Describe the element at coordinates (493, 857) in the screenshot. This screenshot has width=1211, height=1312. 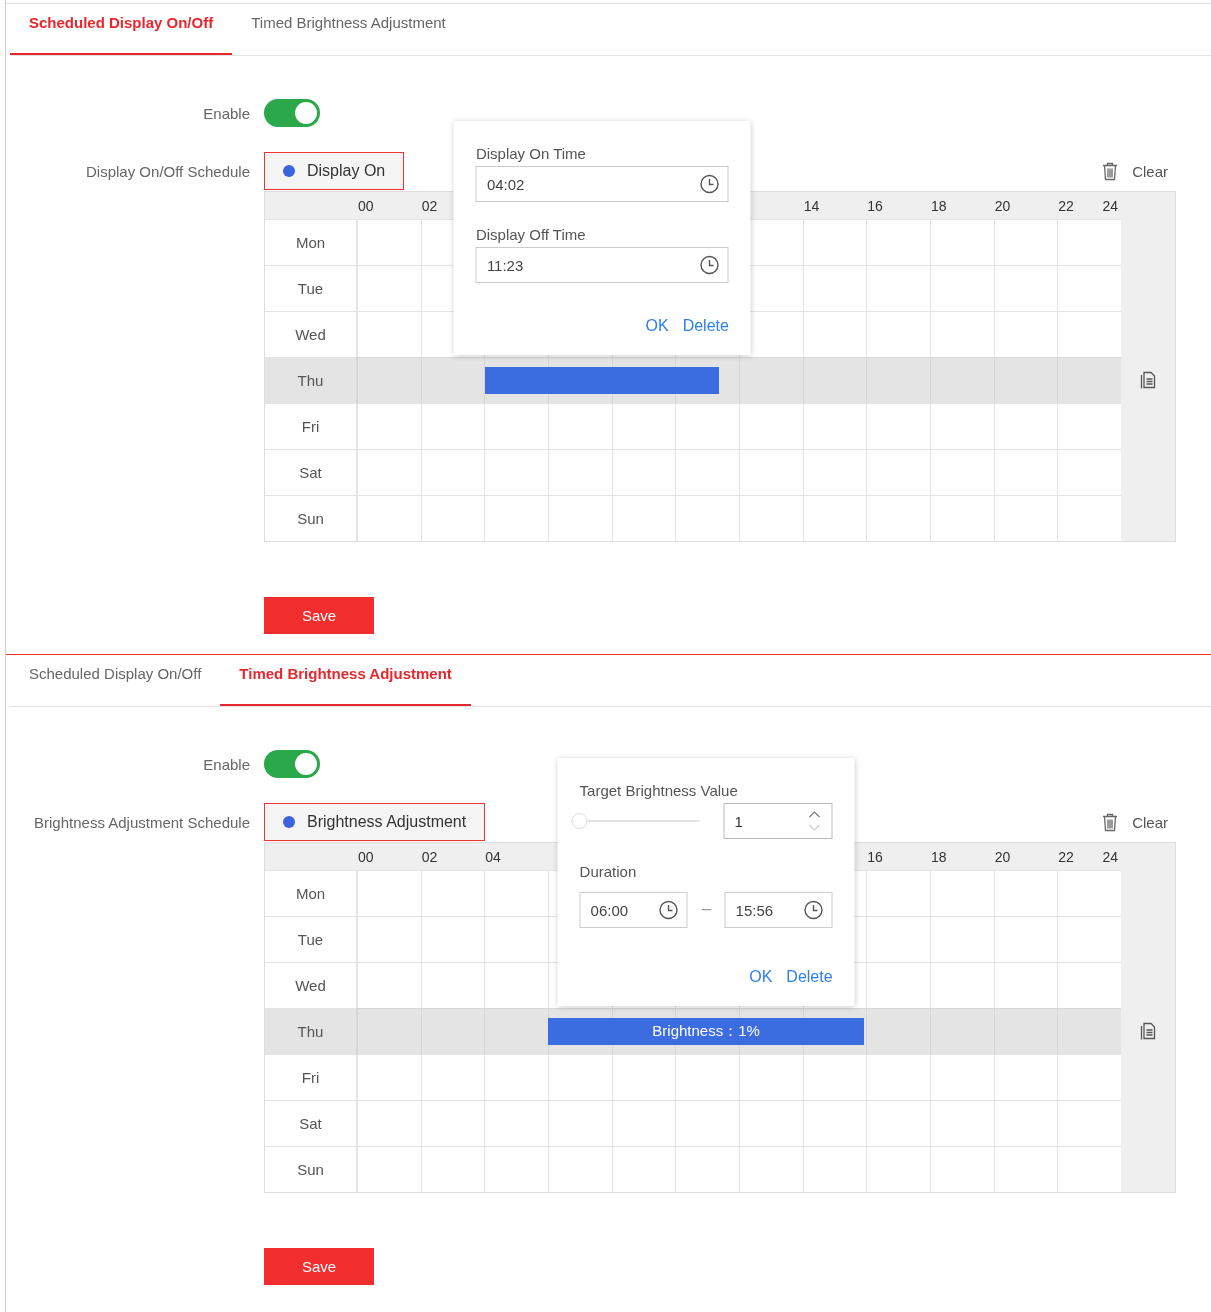
I see `hour-label: 04` at that location.